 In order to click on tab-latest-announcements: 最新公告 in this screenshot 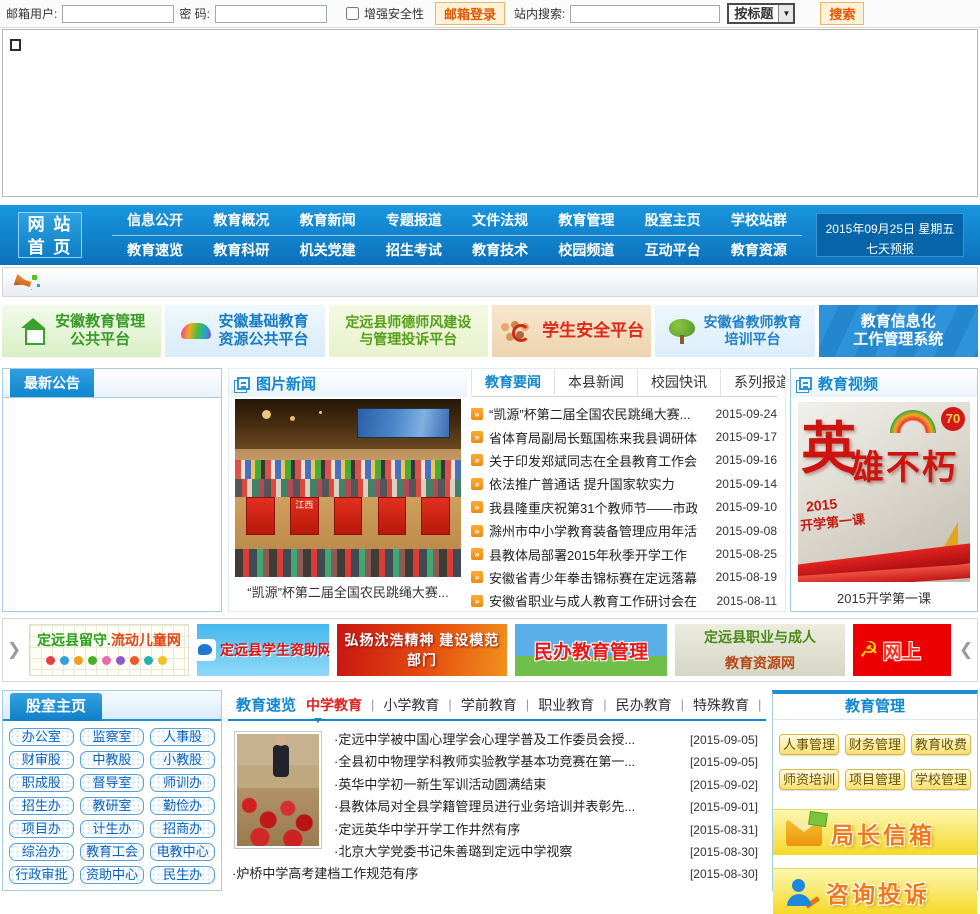, I will do `click(52, 383)`.